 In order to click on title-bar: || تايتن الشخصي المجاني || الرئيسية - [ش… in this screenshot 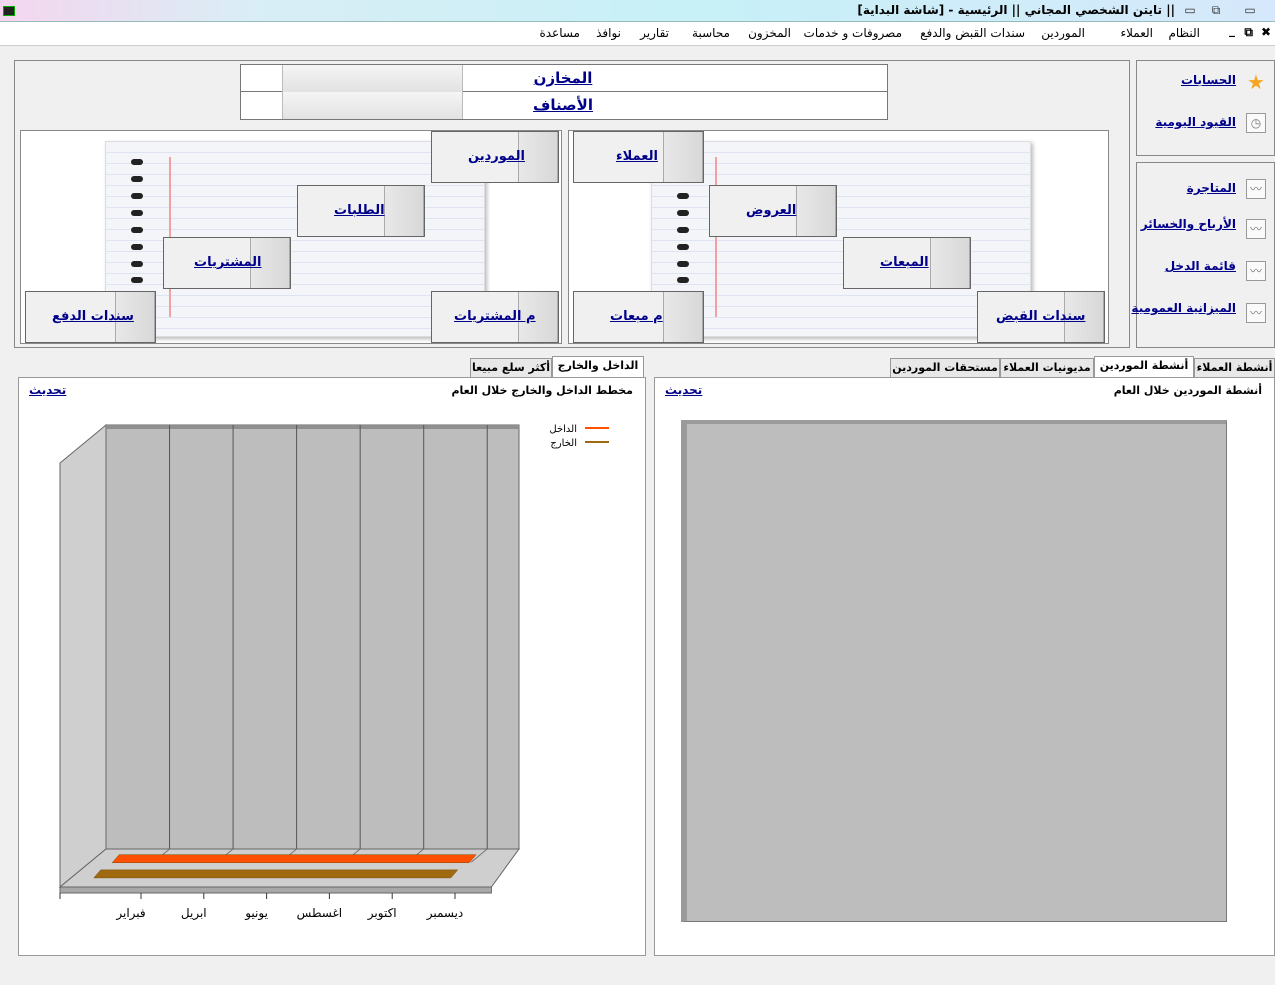, I will do `click(637, 11)`.